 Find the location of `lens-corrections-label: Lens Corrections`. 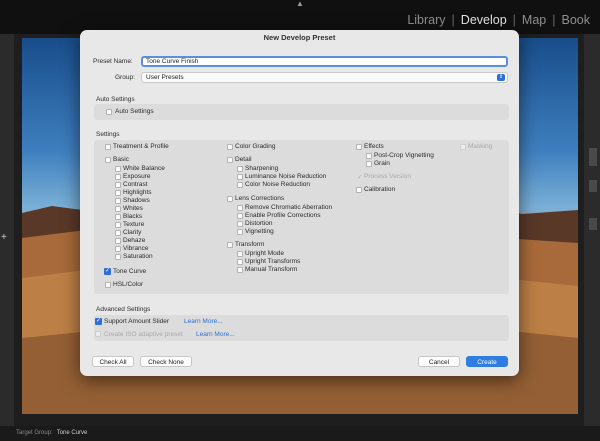

lens-corrections-label: Lens Corrections is located at coordinates (260, 198).